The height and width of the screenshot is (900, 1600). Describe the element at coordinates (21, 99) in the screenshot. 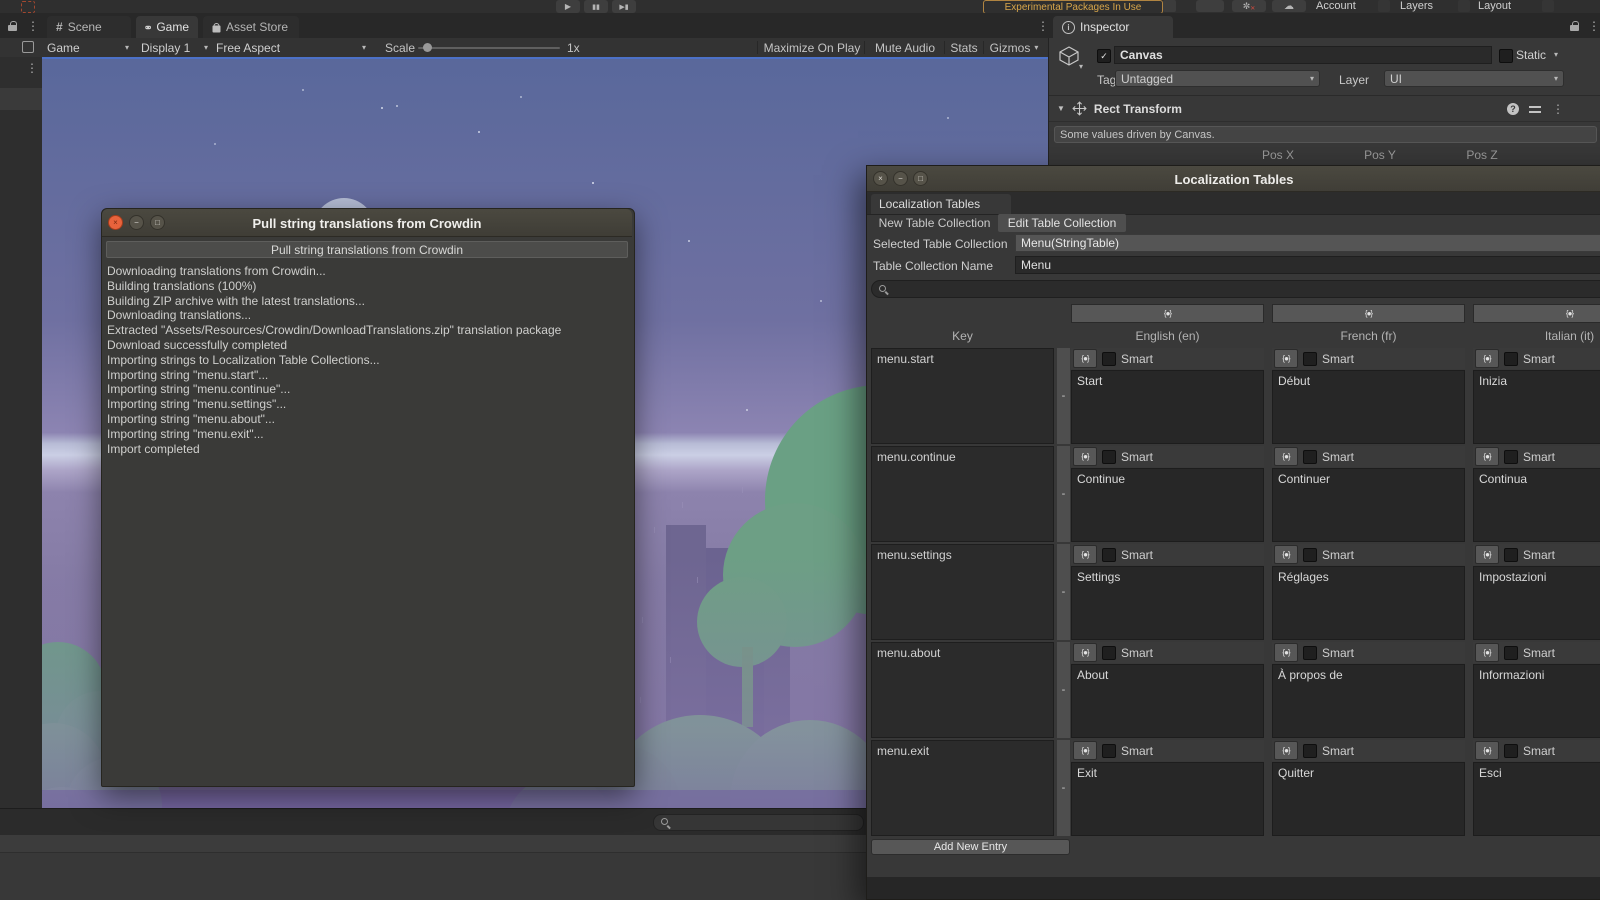

I see `left-strip-selected-item` at that location.